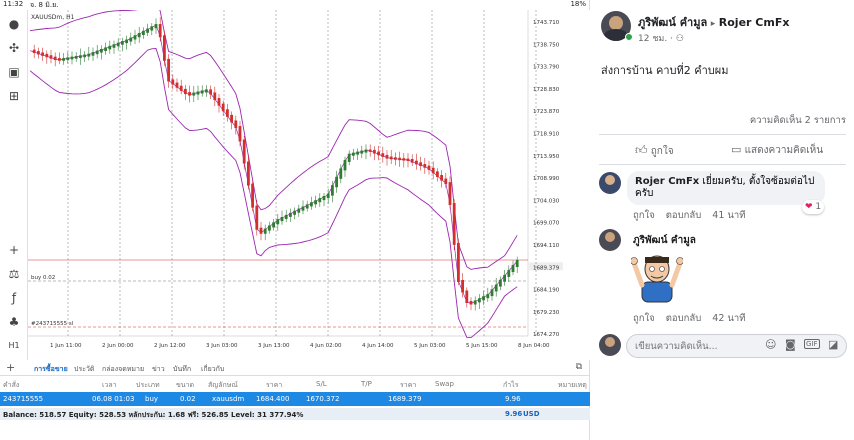 The height and width of the screenshot is (440, 854). What do you see at coordinates (641, 150) in the screenshot?
I see `like-thumb-icon: 👍︎` at bounding box center [641, 150].